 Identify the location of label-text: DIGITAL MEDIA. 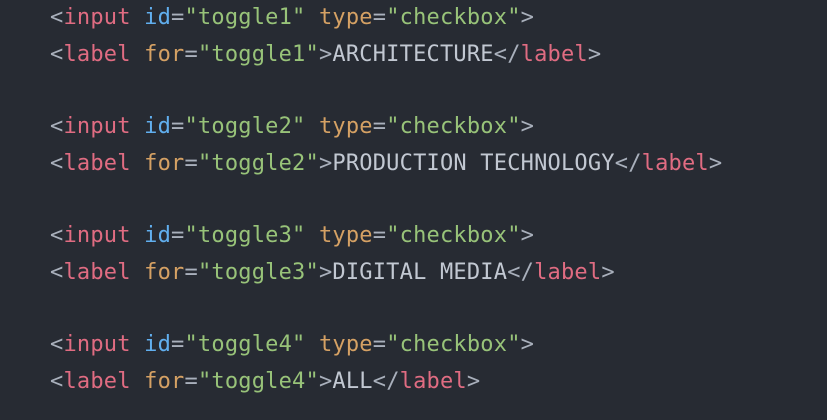
(420, 272).